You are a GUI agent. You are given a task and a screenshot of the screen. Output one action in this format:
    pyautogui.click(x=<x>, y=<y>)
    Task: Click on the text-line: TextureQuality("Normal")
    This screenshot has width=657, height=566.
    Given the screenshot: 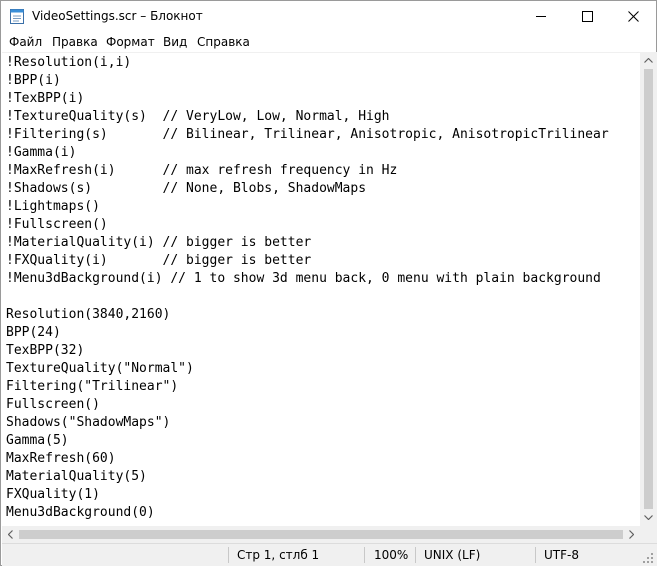 What is the action you would take?
    pyautogui.click(x=307, y=369)
    